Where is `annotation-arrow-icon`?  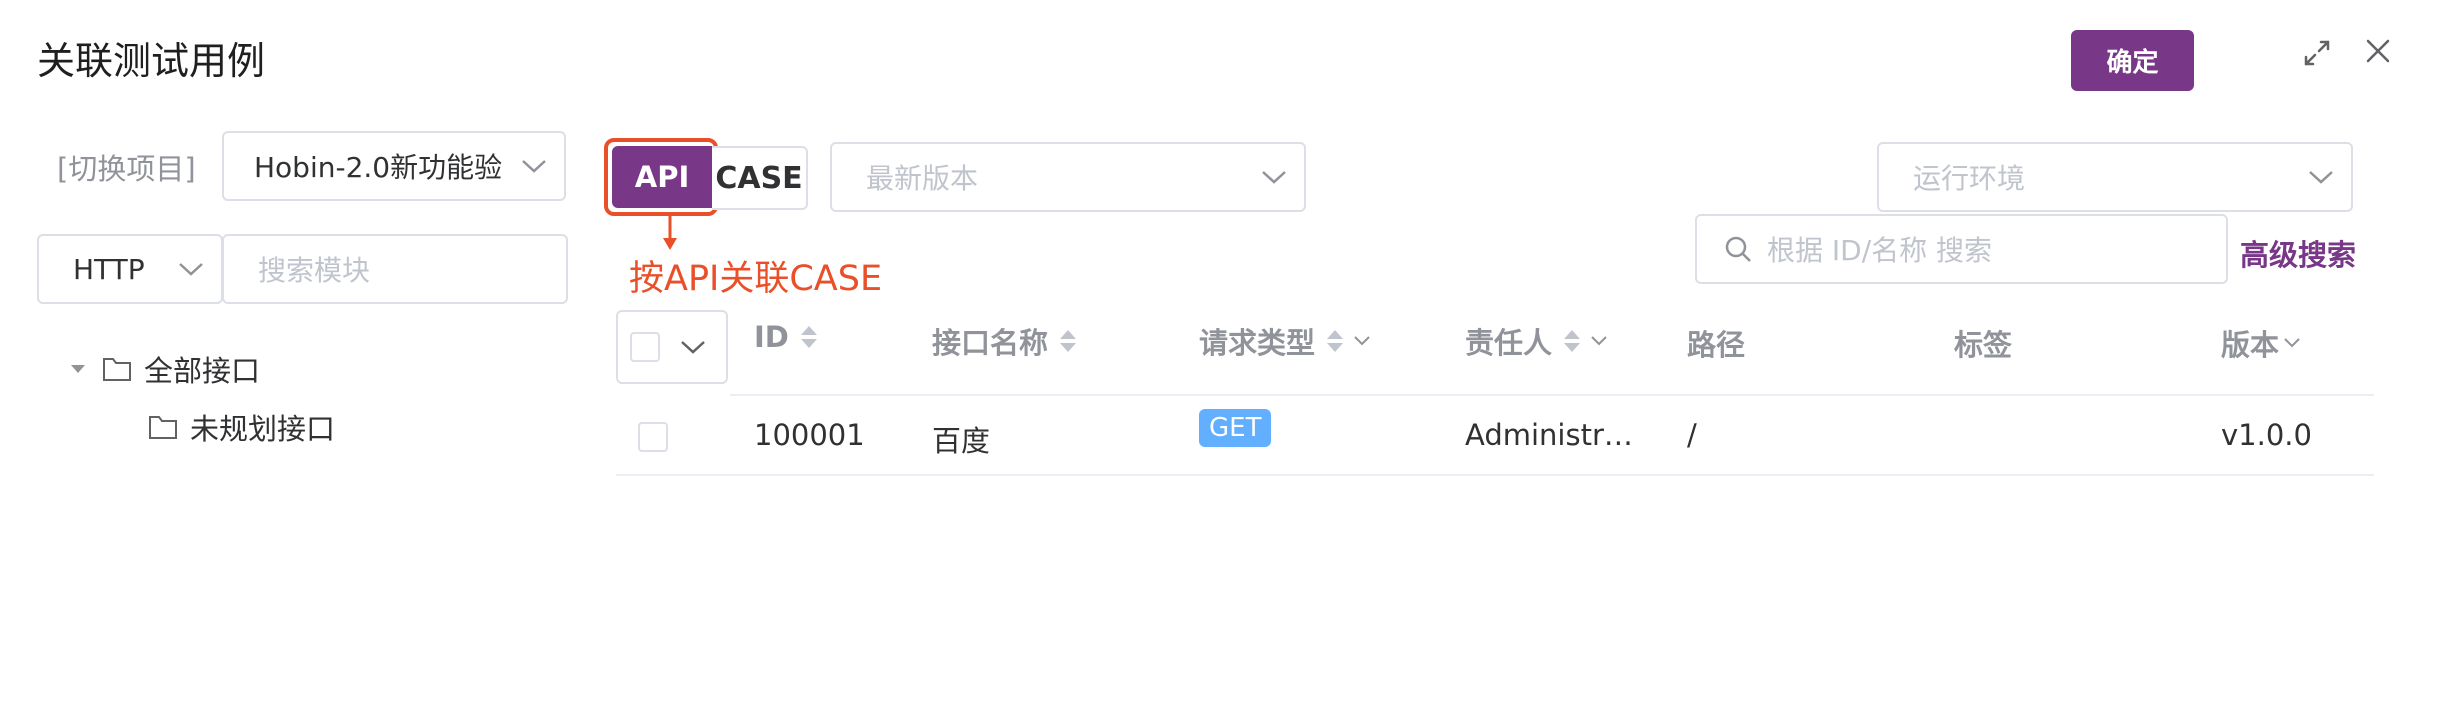 annotation-arrow-icon is located at coordinates (670, 233).